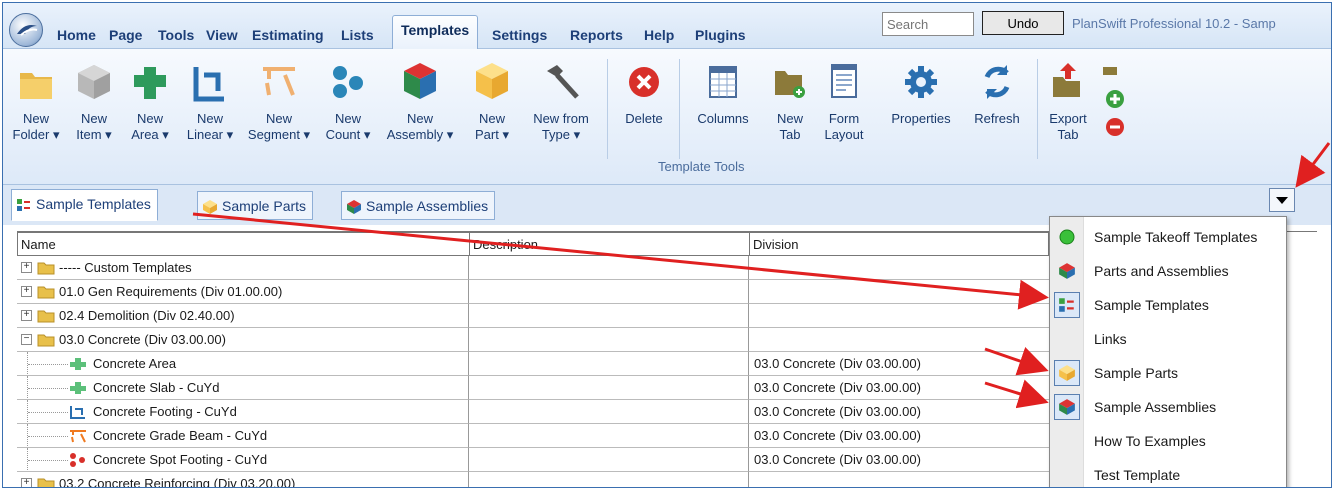  I want to click on cell-name: Concrete Area, so click(243, 364).